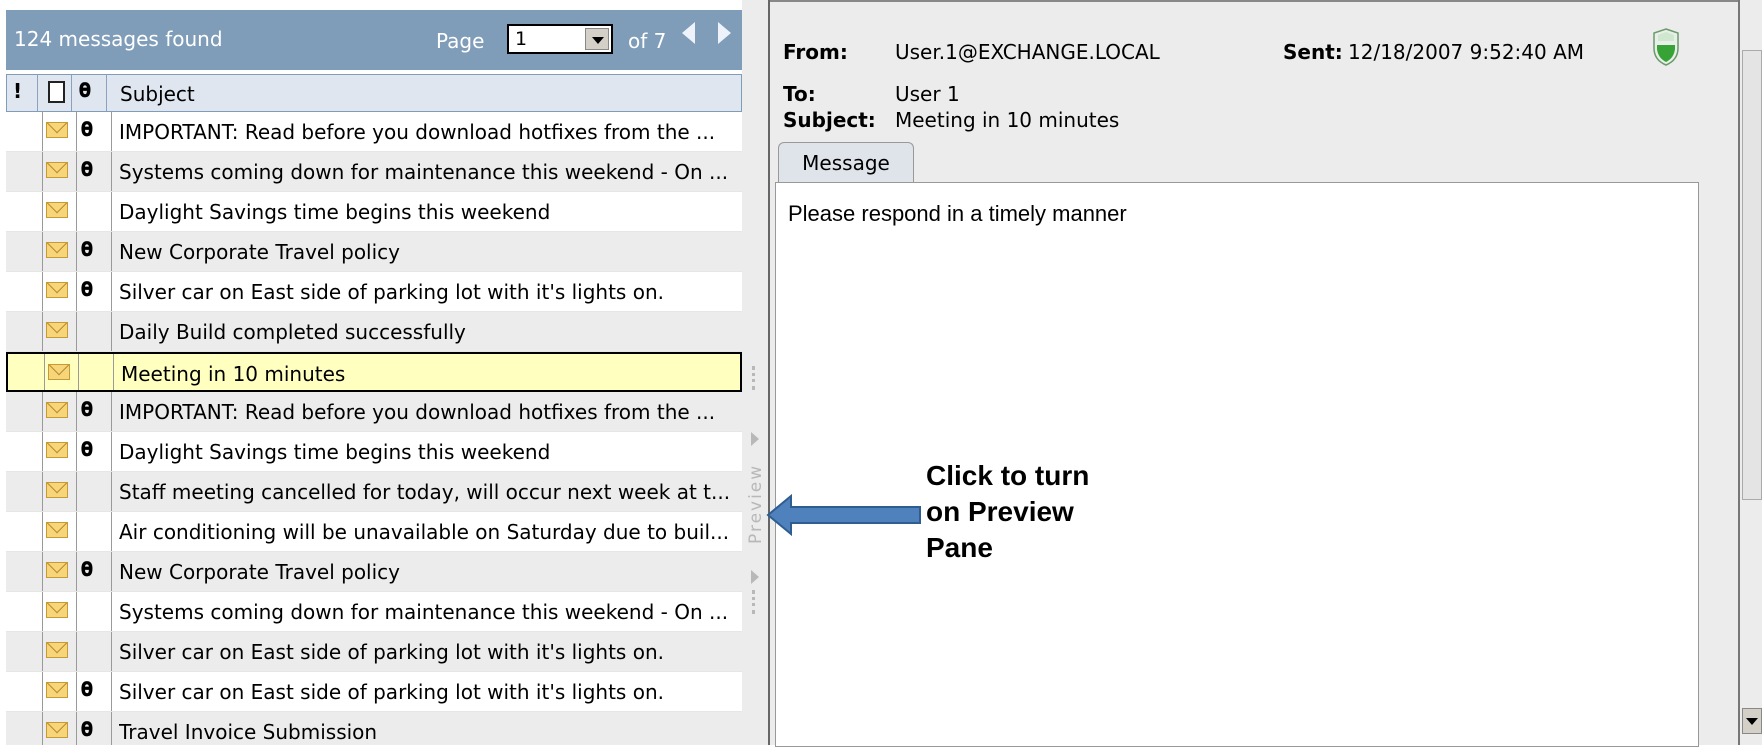  Describe the element at coordinates (1752, 721) in the screenshot. I see `scroll-down-button` at that location.